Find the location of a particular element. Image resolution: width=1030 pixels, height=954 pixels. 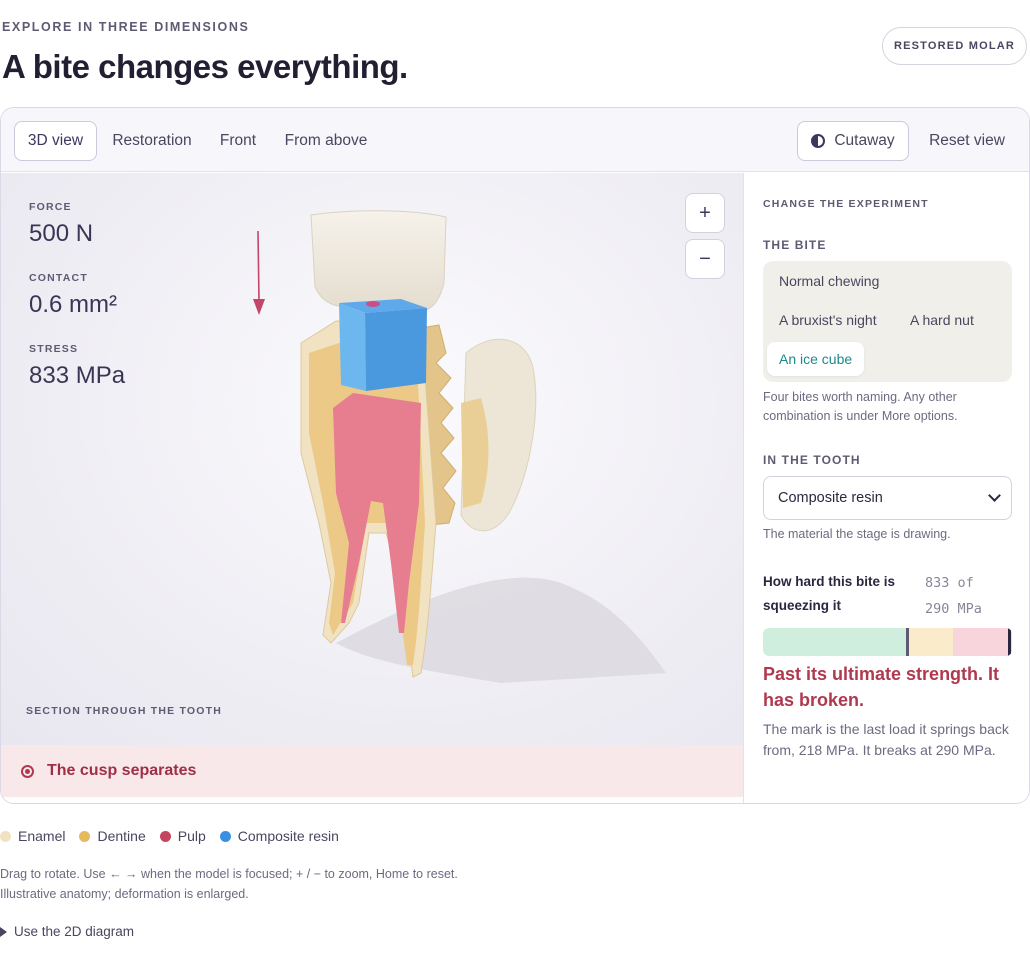

panel-eyebrow: CHANGE THE EXPERIMENT is located at coordinates (846, 204).